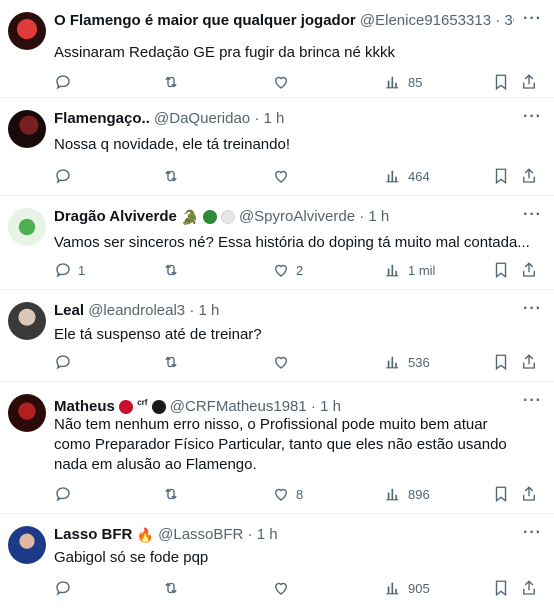  Describe the element at coordinates (145, 535) in the screenshot. I see `fire-icon: 🔥` at that location.